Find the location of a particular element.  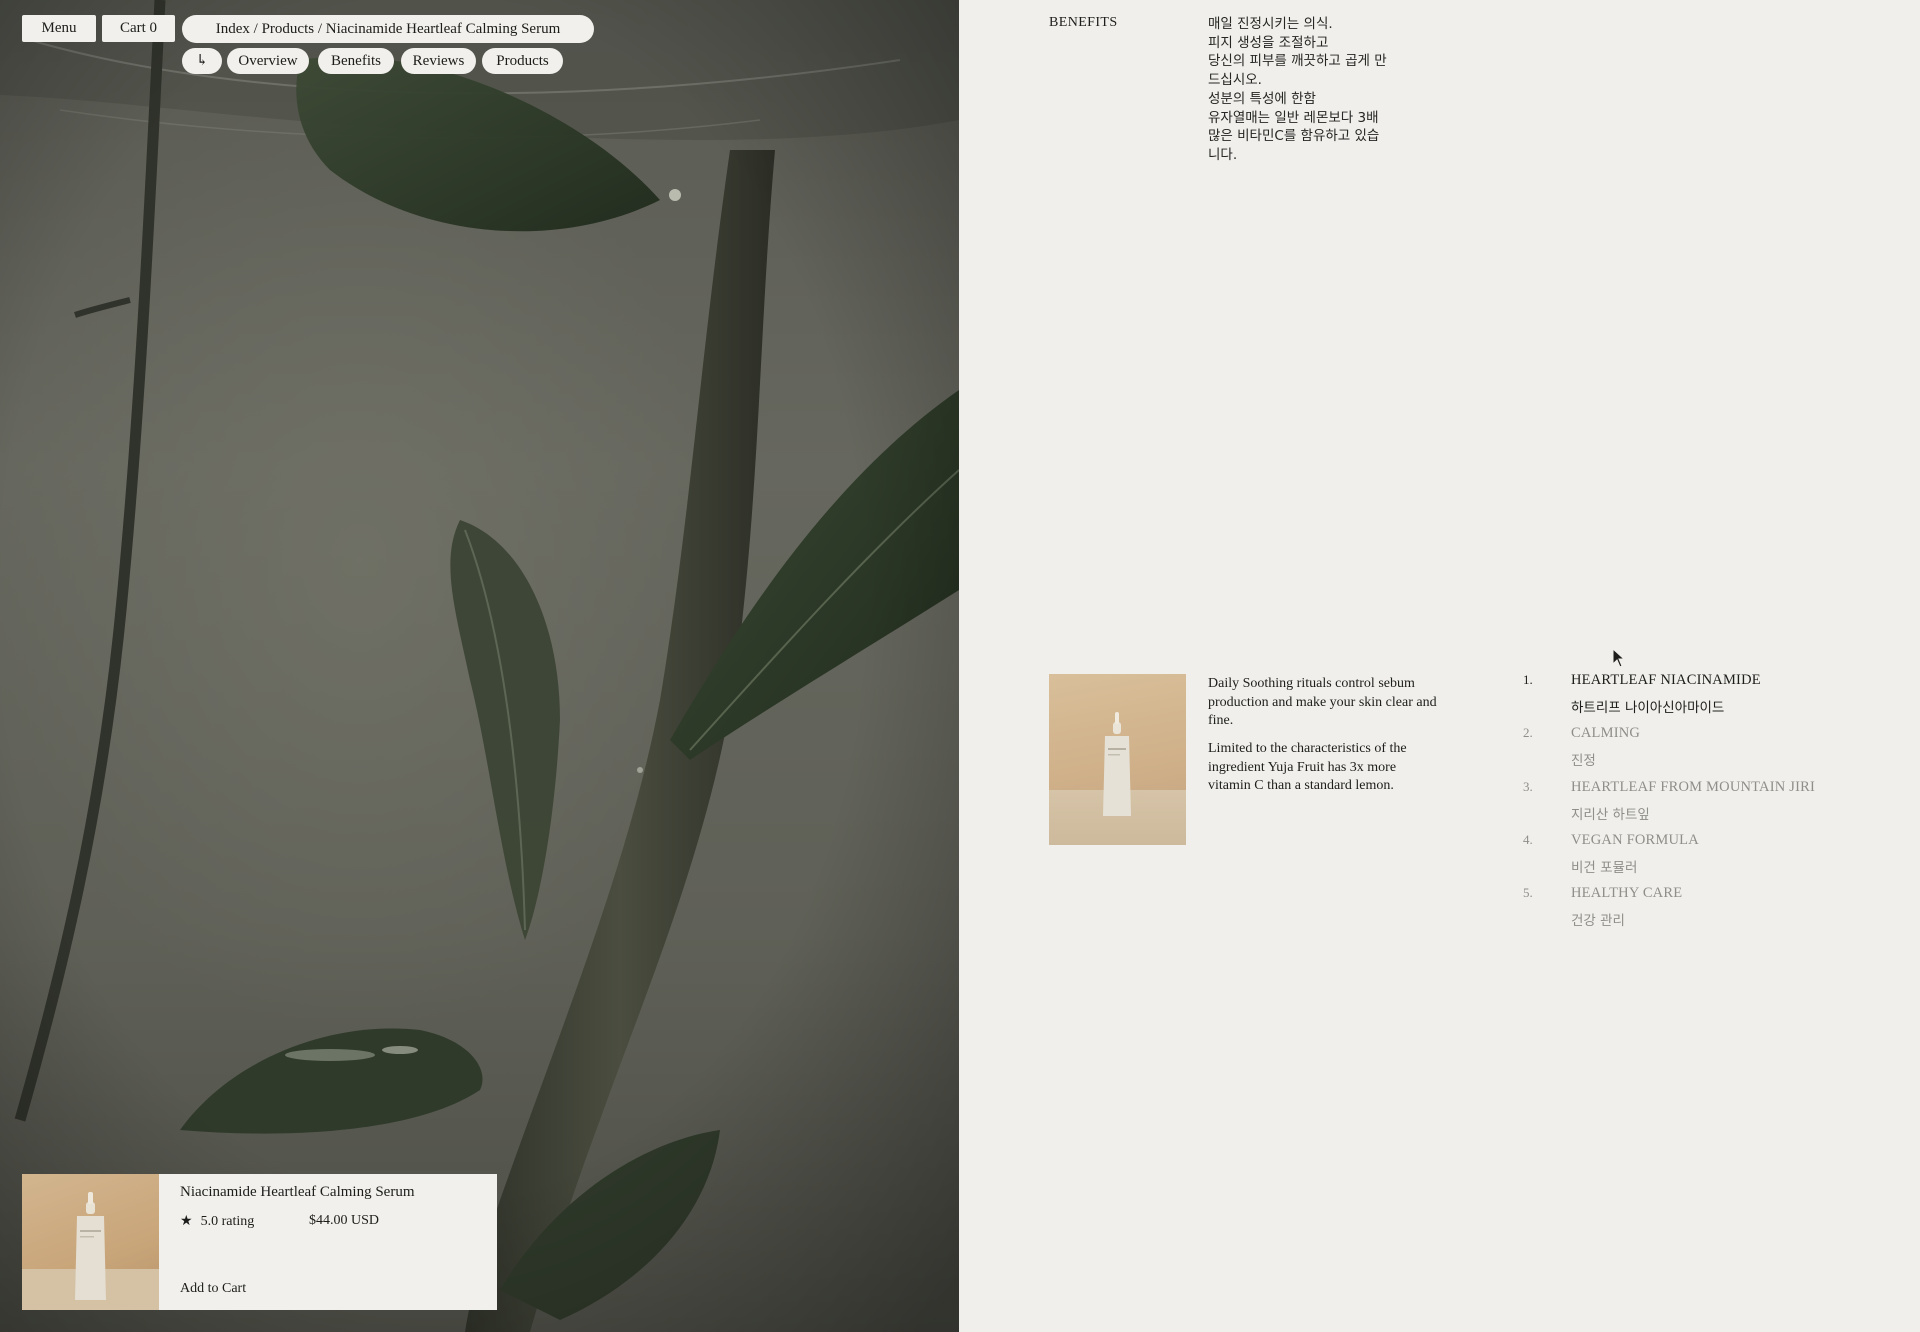

cart-button: Cart 0 is located at coordinates (138, 28).